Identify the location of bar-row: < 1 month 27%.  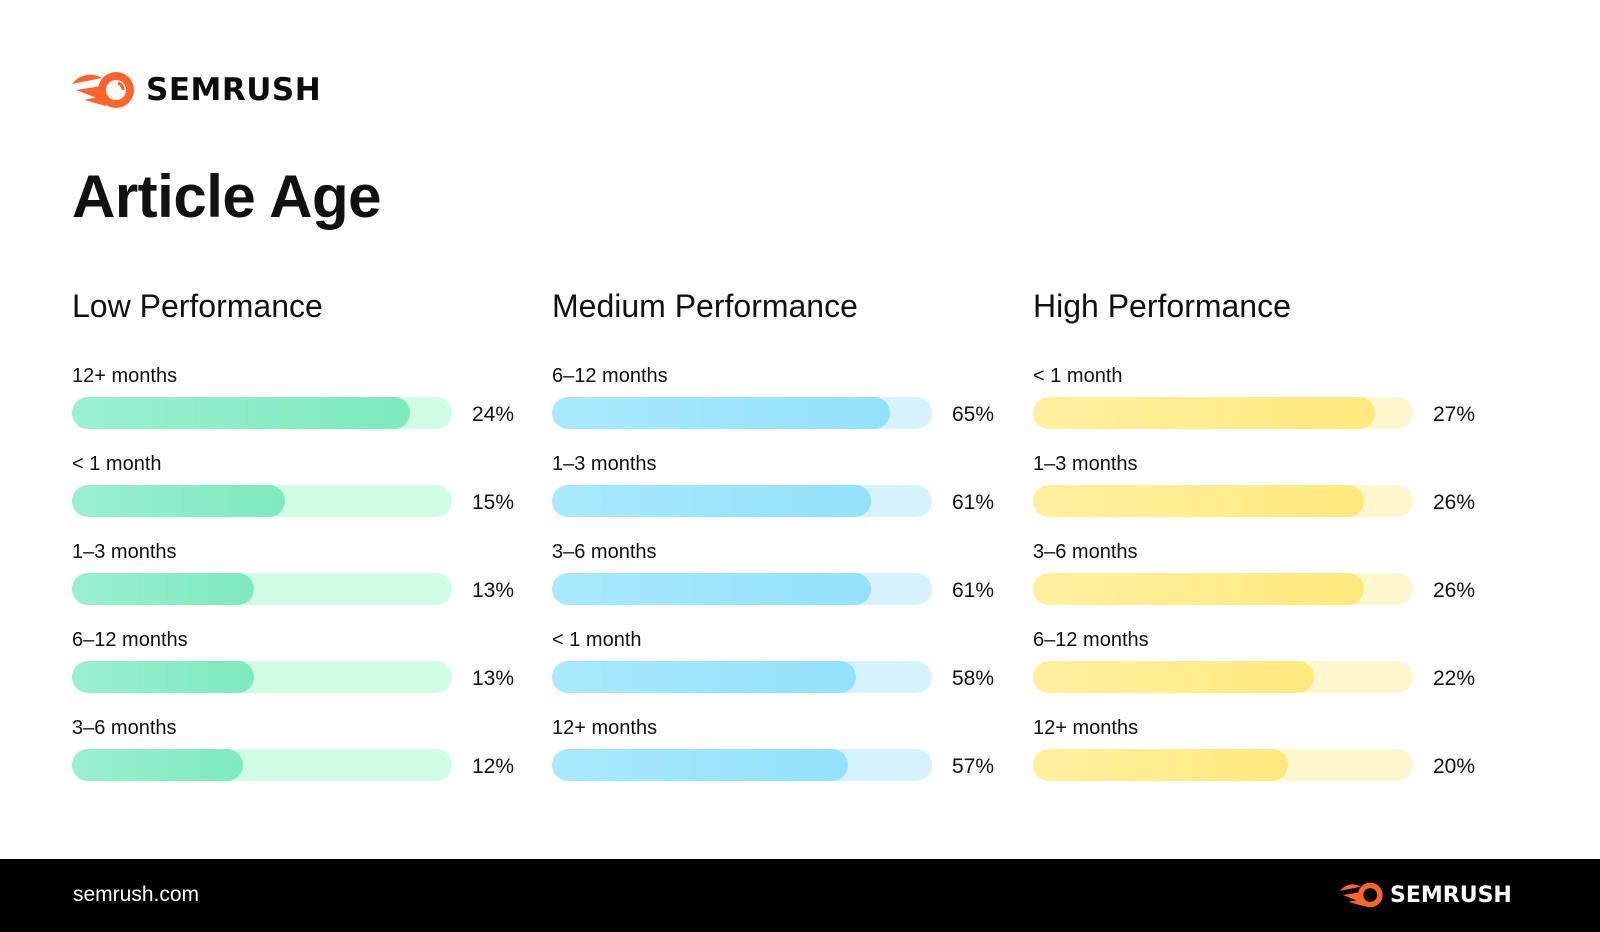
(1258, 409).